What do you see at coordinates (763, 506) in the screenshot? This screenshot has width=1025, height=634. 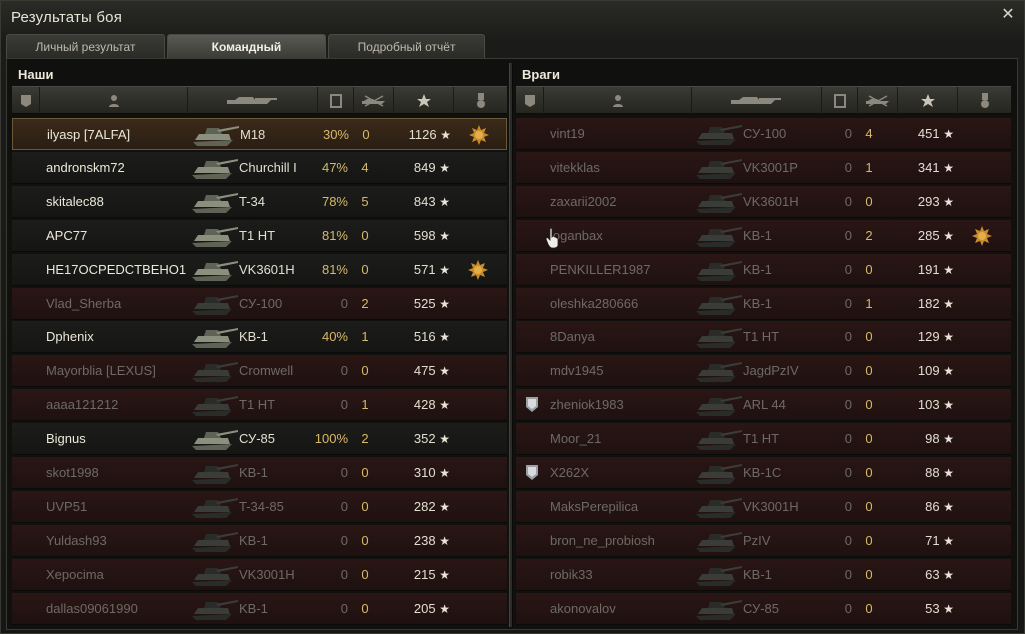 I see `table-row: MaksPerepilica VK3001H 0 0 86 ★` at bounding box center [763, 506].